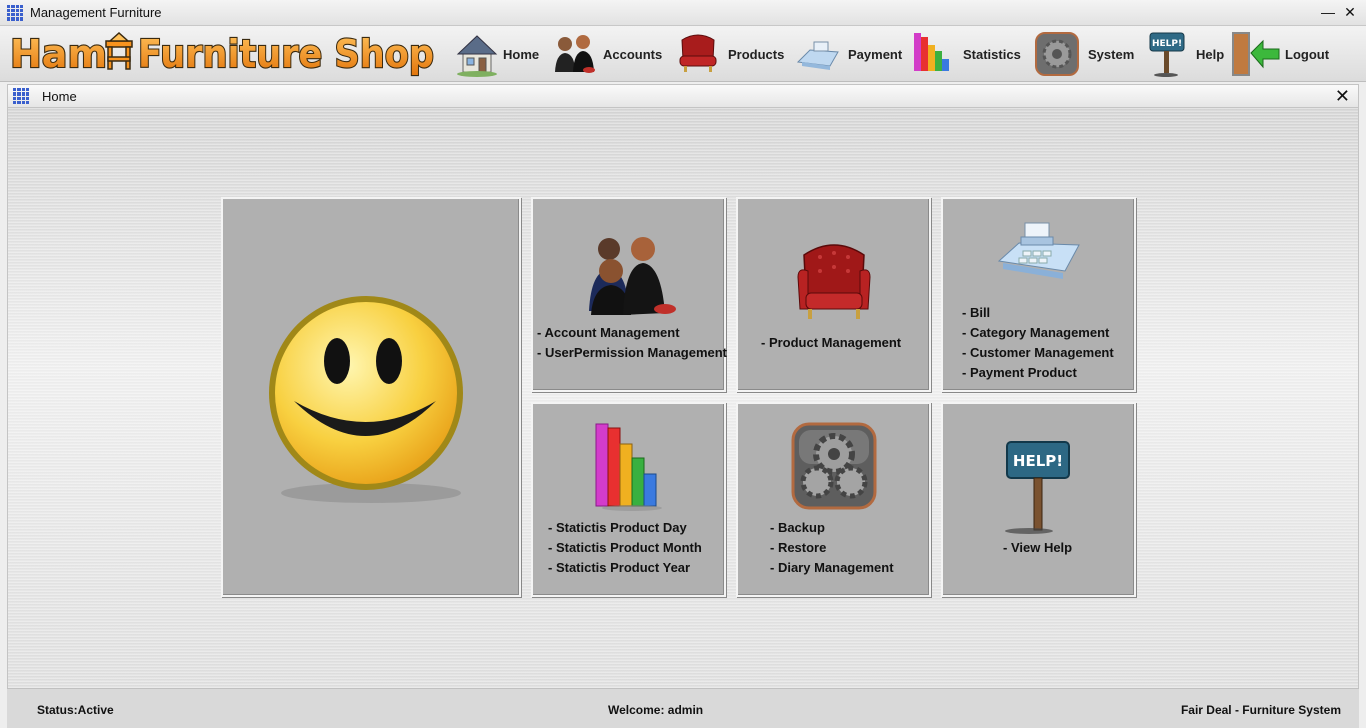 The width and height of the screenshot is (1366, 728). I want to click on nav-logout-label: Logout, so click(1307, 54).